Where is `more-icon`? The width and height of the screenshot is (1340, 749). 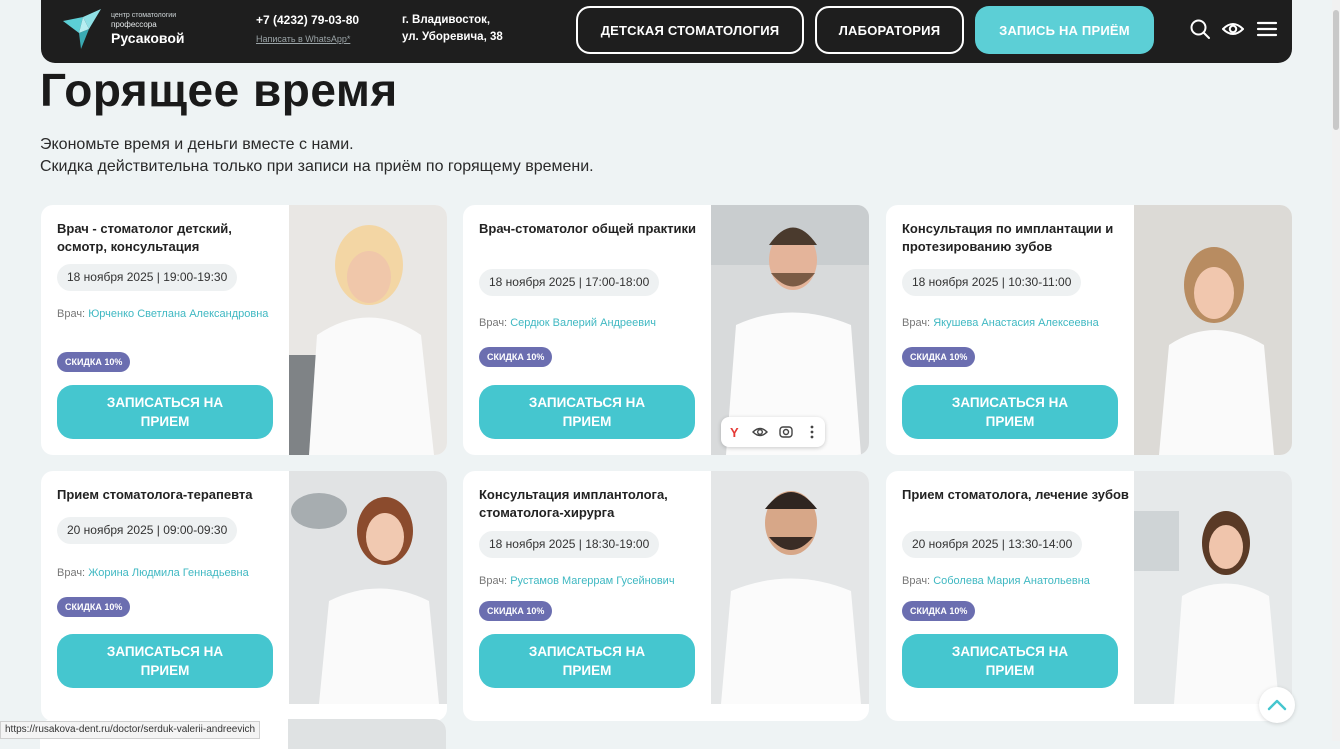 more-icon is located at coordinates (812, 432).